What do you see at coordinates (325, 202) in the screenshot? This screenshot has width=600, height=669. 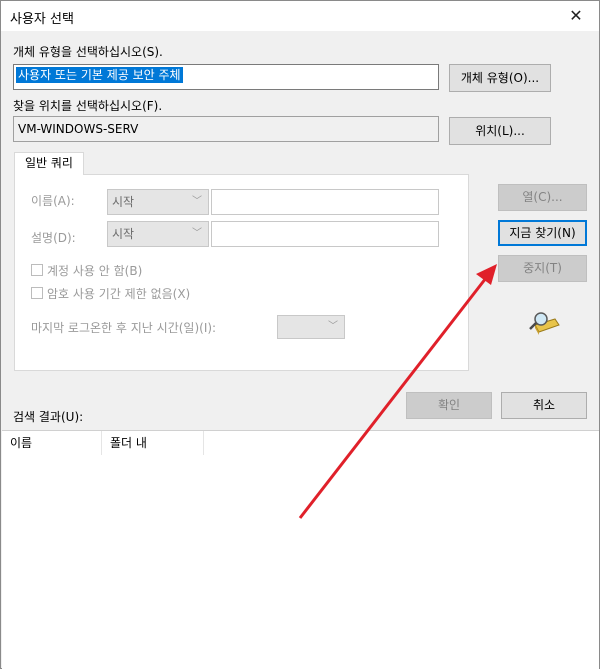 I see `name-input` at bounding box center [325, 202].